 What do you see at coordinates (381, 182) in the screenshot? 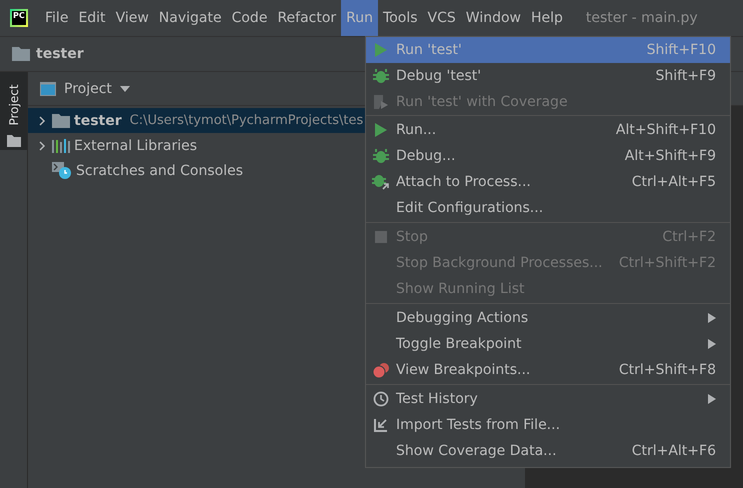
I see `bug-arrow-icon` at bounding box center [381, 182].